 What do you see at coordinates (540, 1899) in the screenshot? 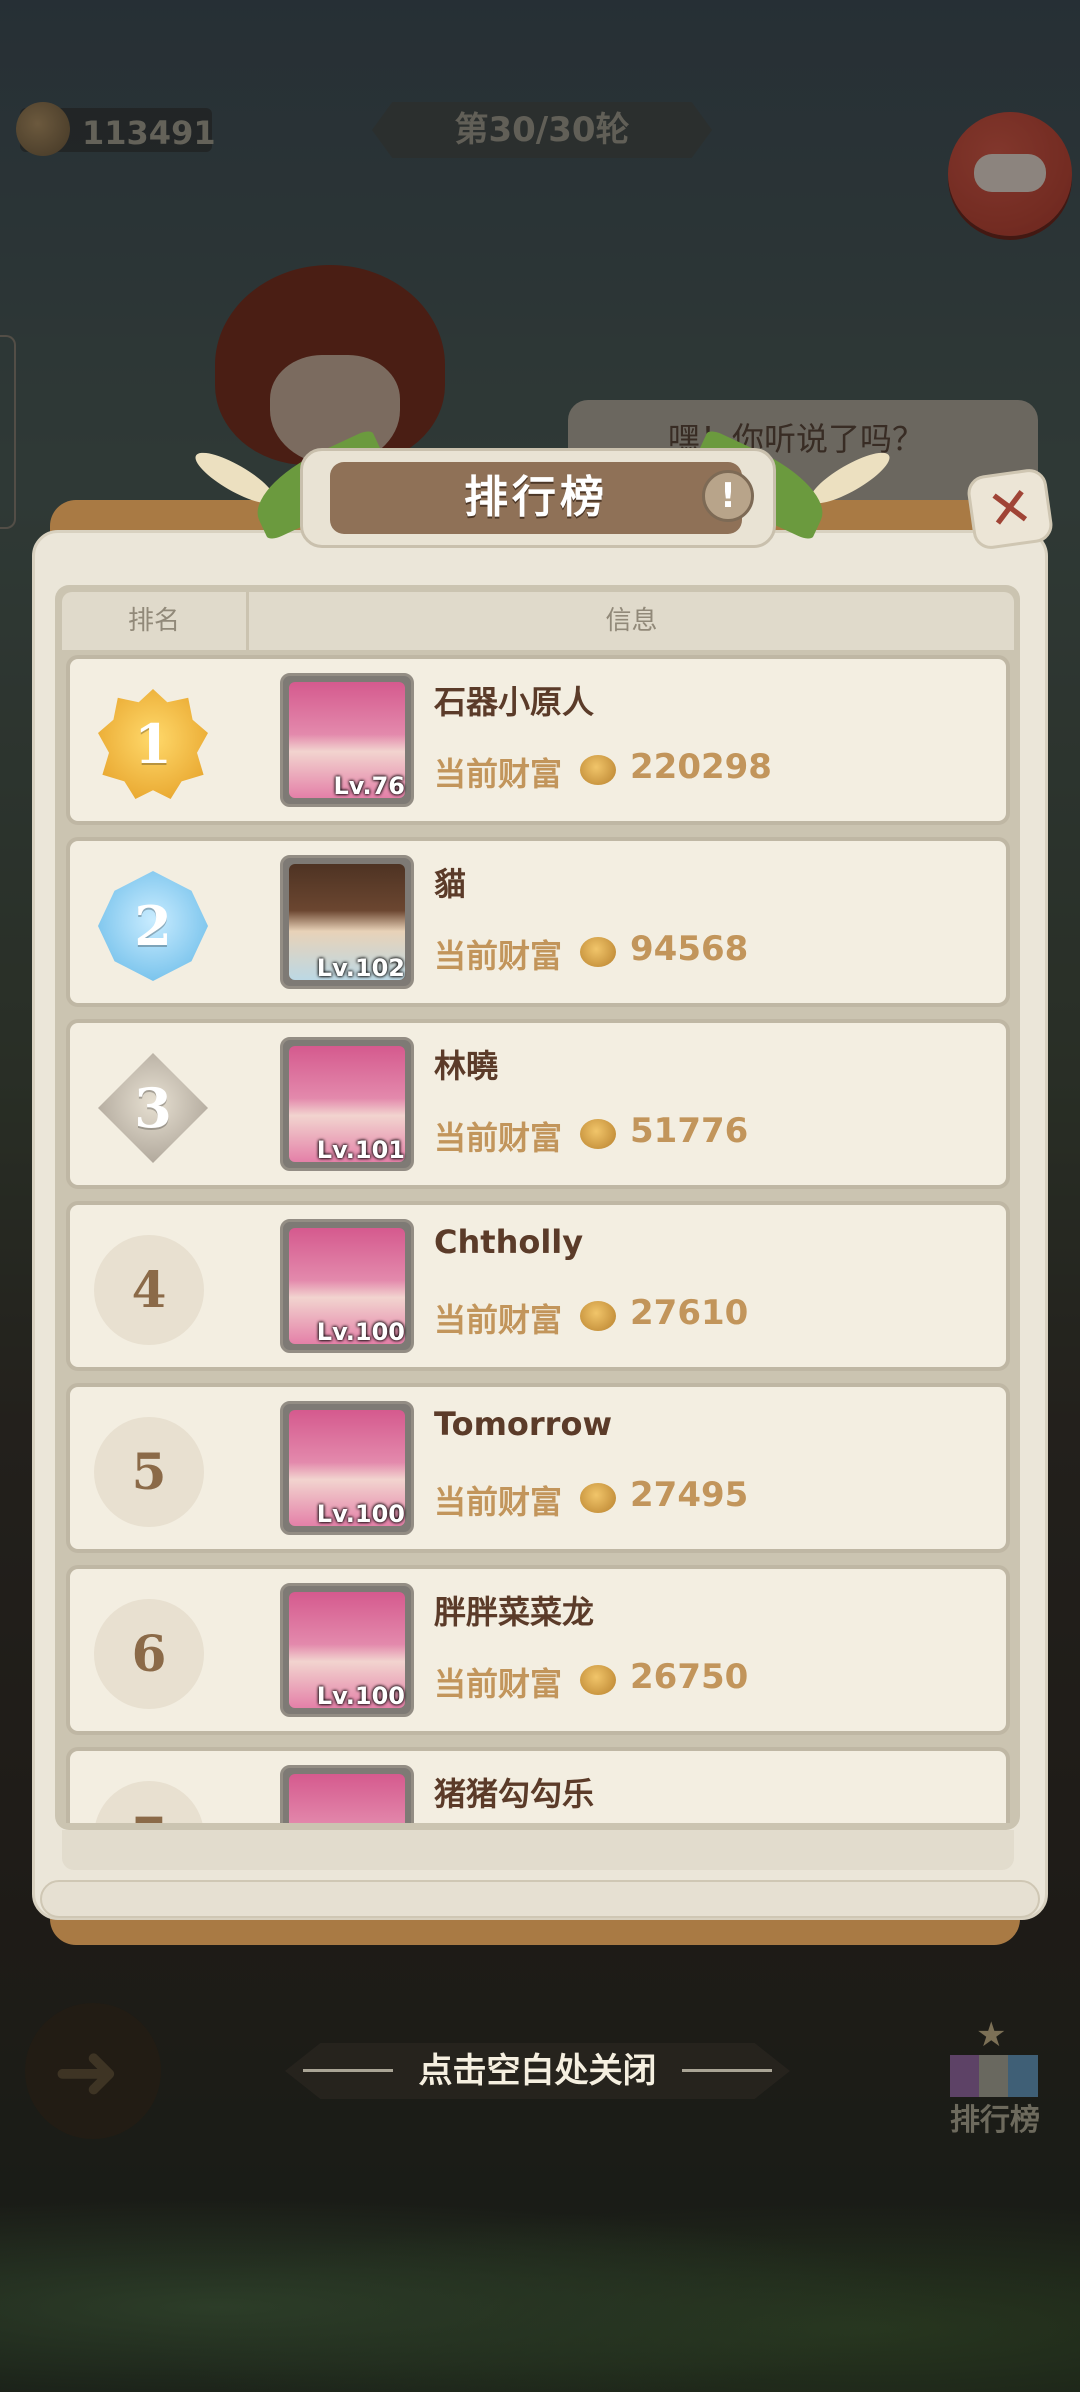
I see `panel-ledge` at bounding box center [540, 1899].